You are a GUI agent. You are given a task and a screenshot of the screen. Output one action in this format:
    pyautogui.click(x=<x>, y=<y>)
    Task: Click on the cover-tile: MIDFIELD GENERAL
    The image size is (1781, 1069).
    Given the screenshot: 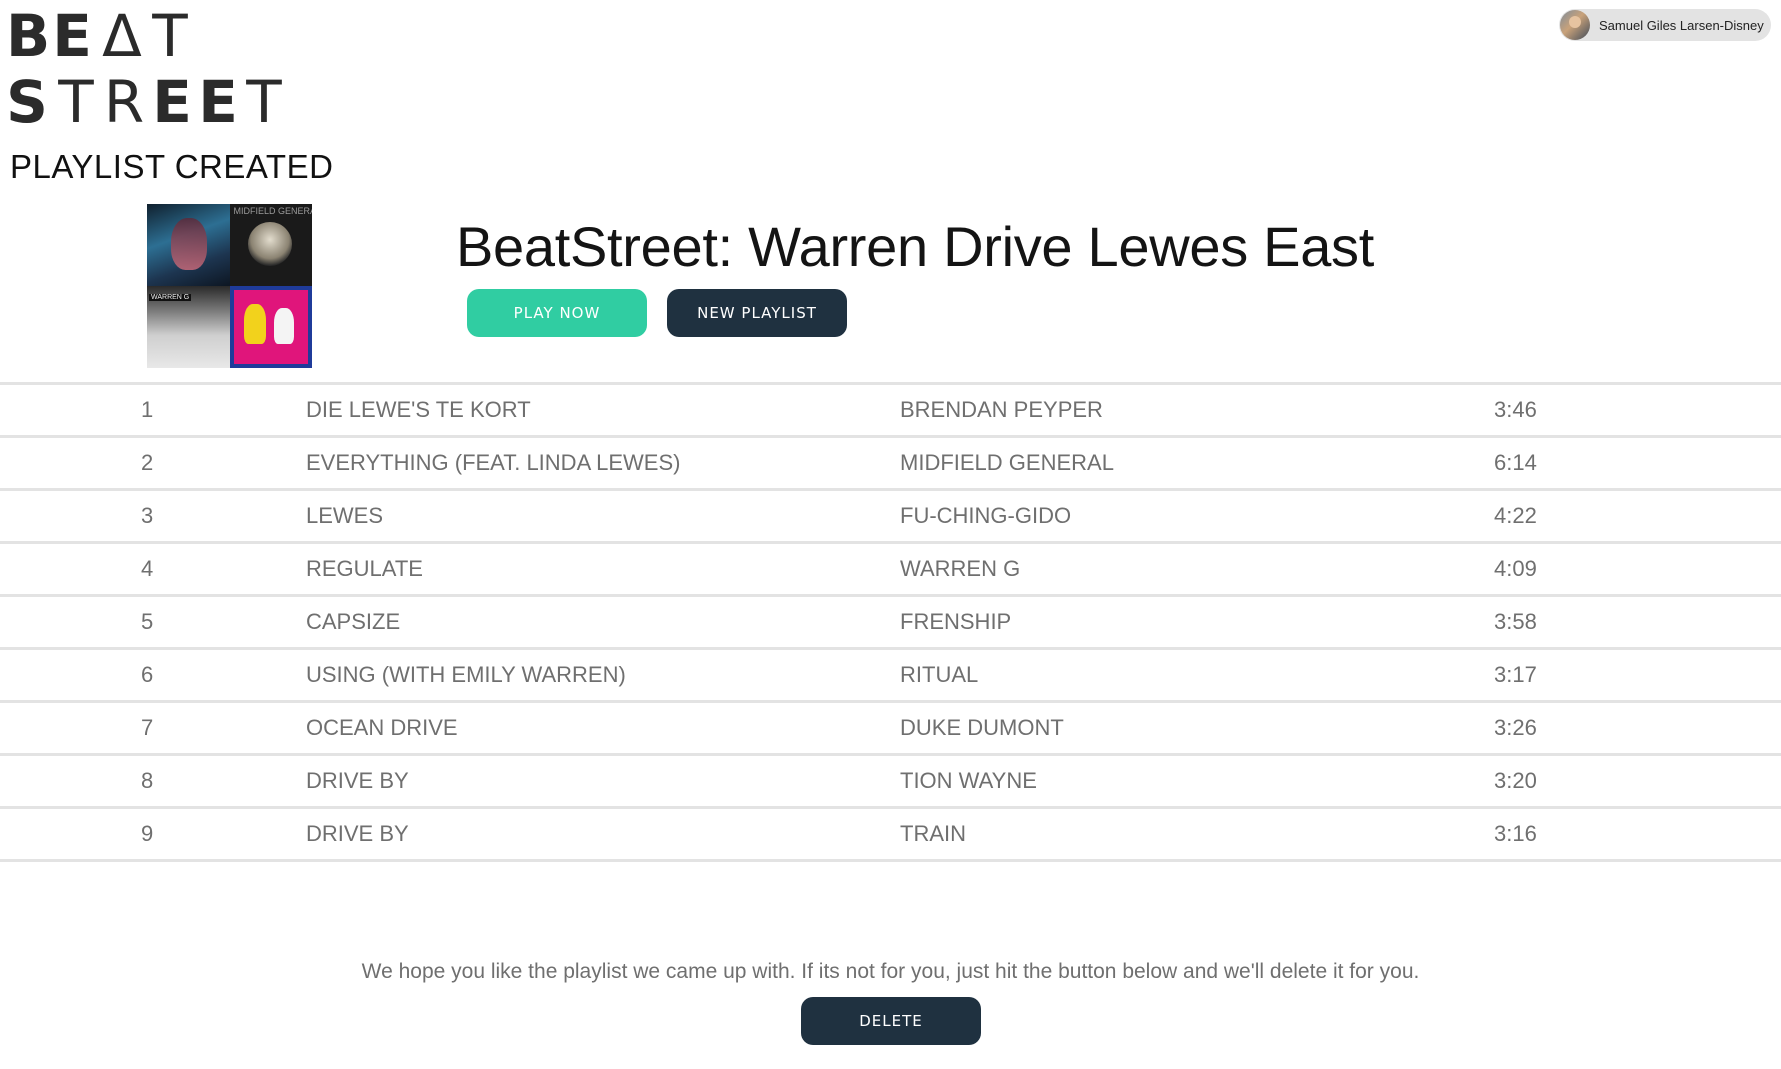 What is the action you would take?
    pyautogui.click(x=271, y=245)
    